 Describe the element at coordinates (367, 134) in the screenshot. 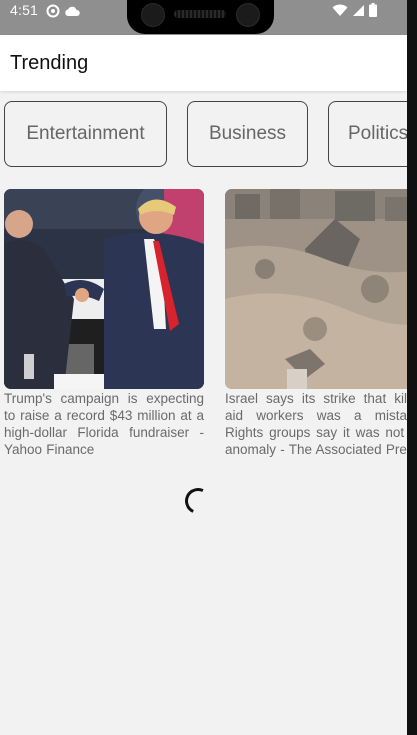

I see `chip-politics: Politics` at that location.